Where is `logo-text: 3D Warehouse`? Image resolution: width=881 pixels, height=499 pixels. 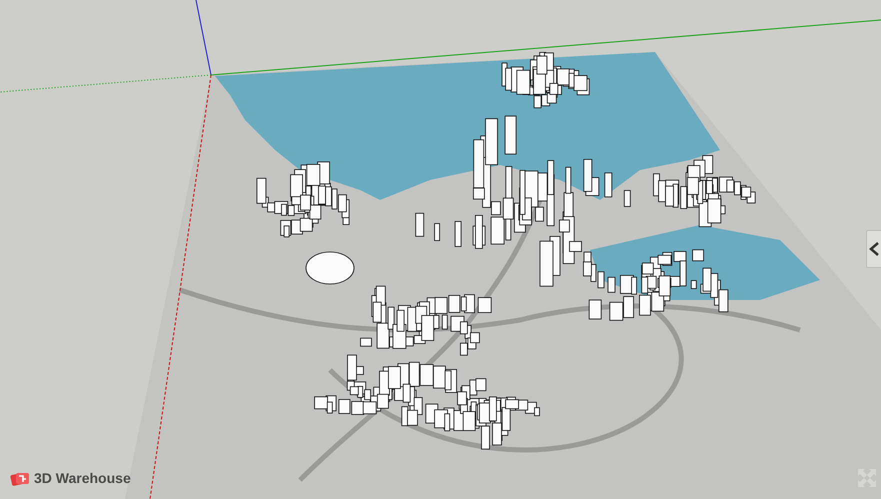 logo-text: 3D Warehouse is located at coordinates (82, 478).